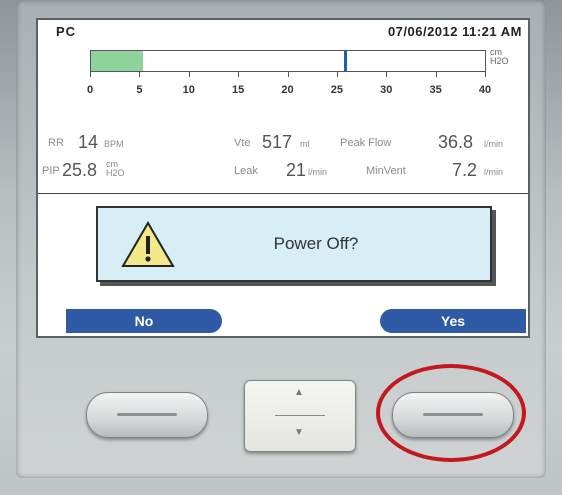  Describe the element at coordinates (296, 170) in the screenshot. I see `leak-value: 21` at that location.